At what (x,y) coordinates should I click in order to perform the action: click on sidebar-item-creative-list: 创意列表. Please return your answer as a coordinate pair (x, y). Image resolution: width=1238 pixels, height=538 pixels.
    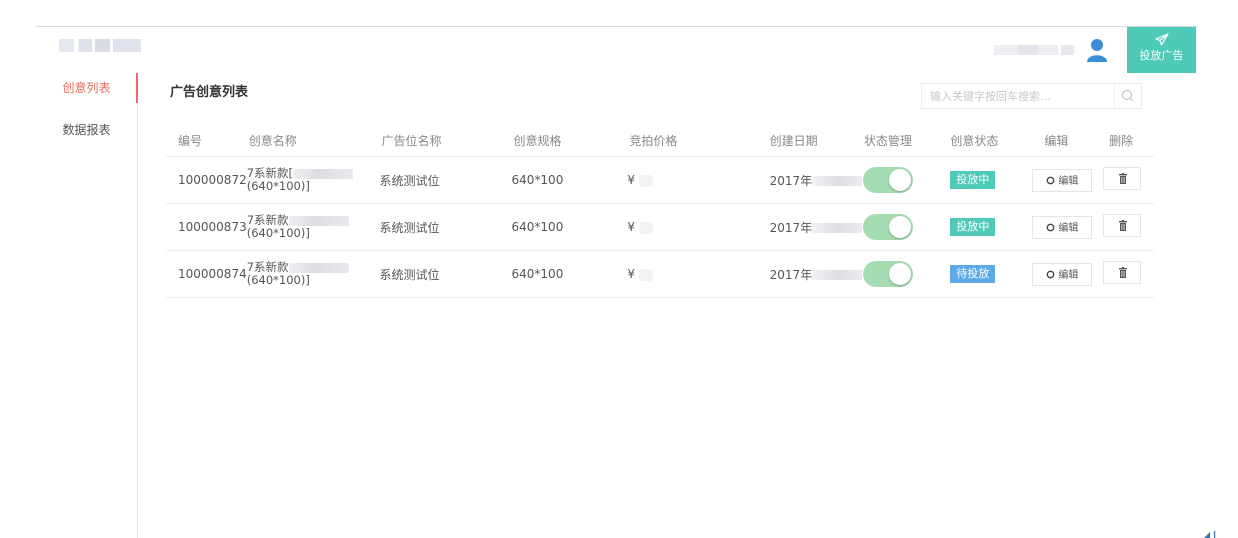
    Looking at the image, I should click on (87, 88).